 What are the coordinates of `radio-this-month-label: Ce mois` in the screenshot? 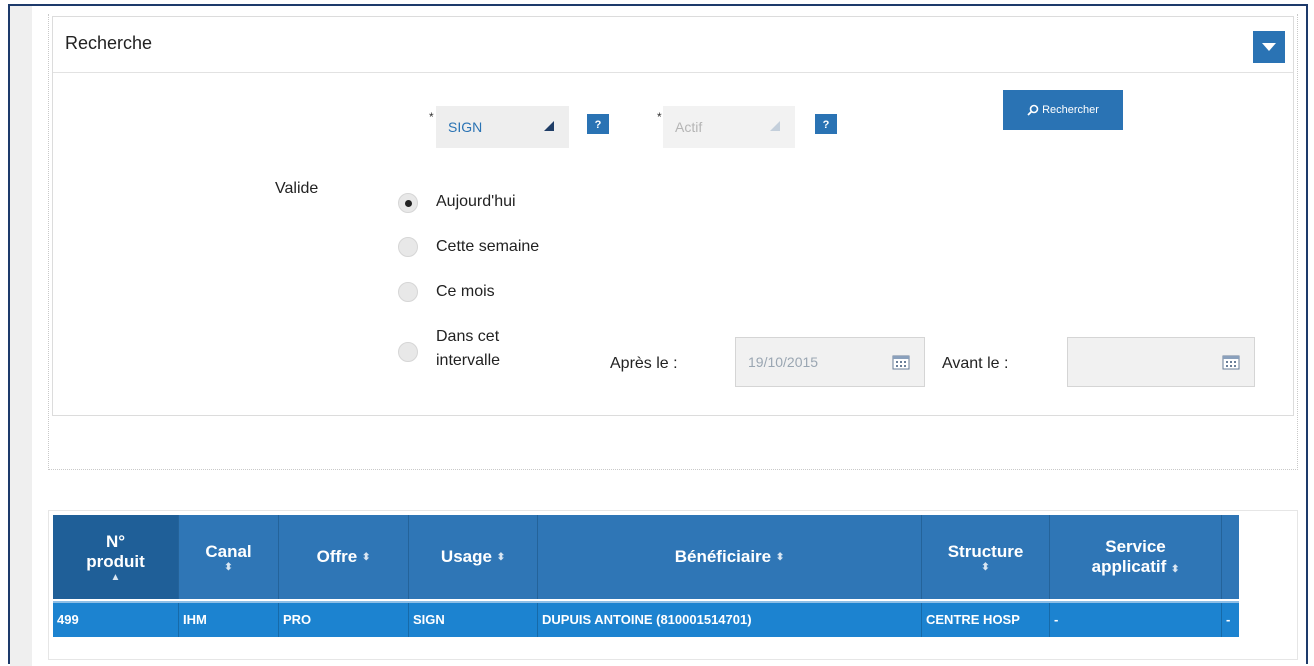 It's located at (465, 291).